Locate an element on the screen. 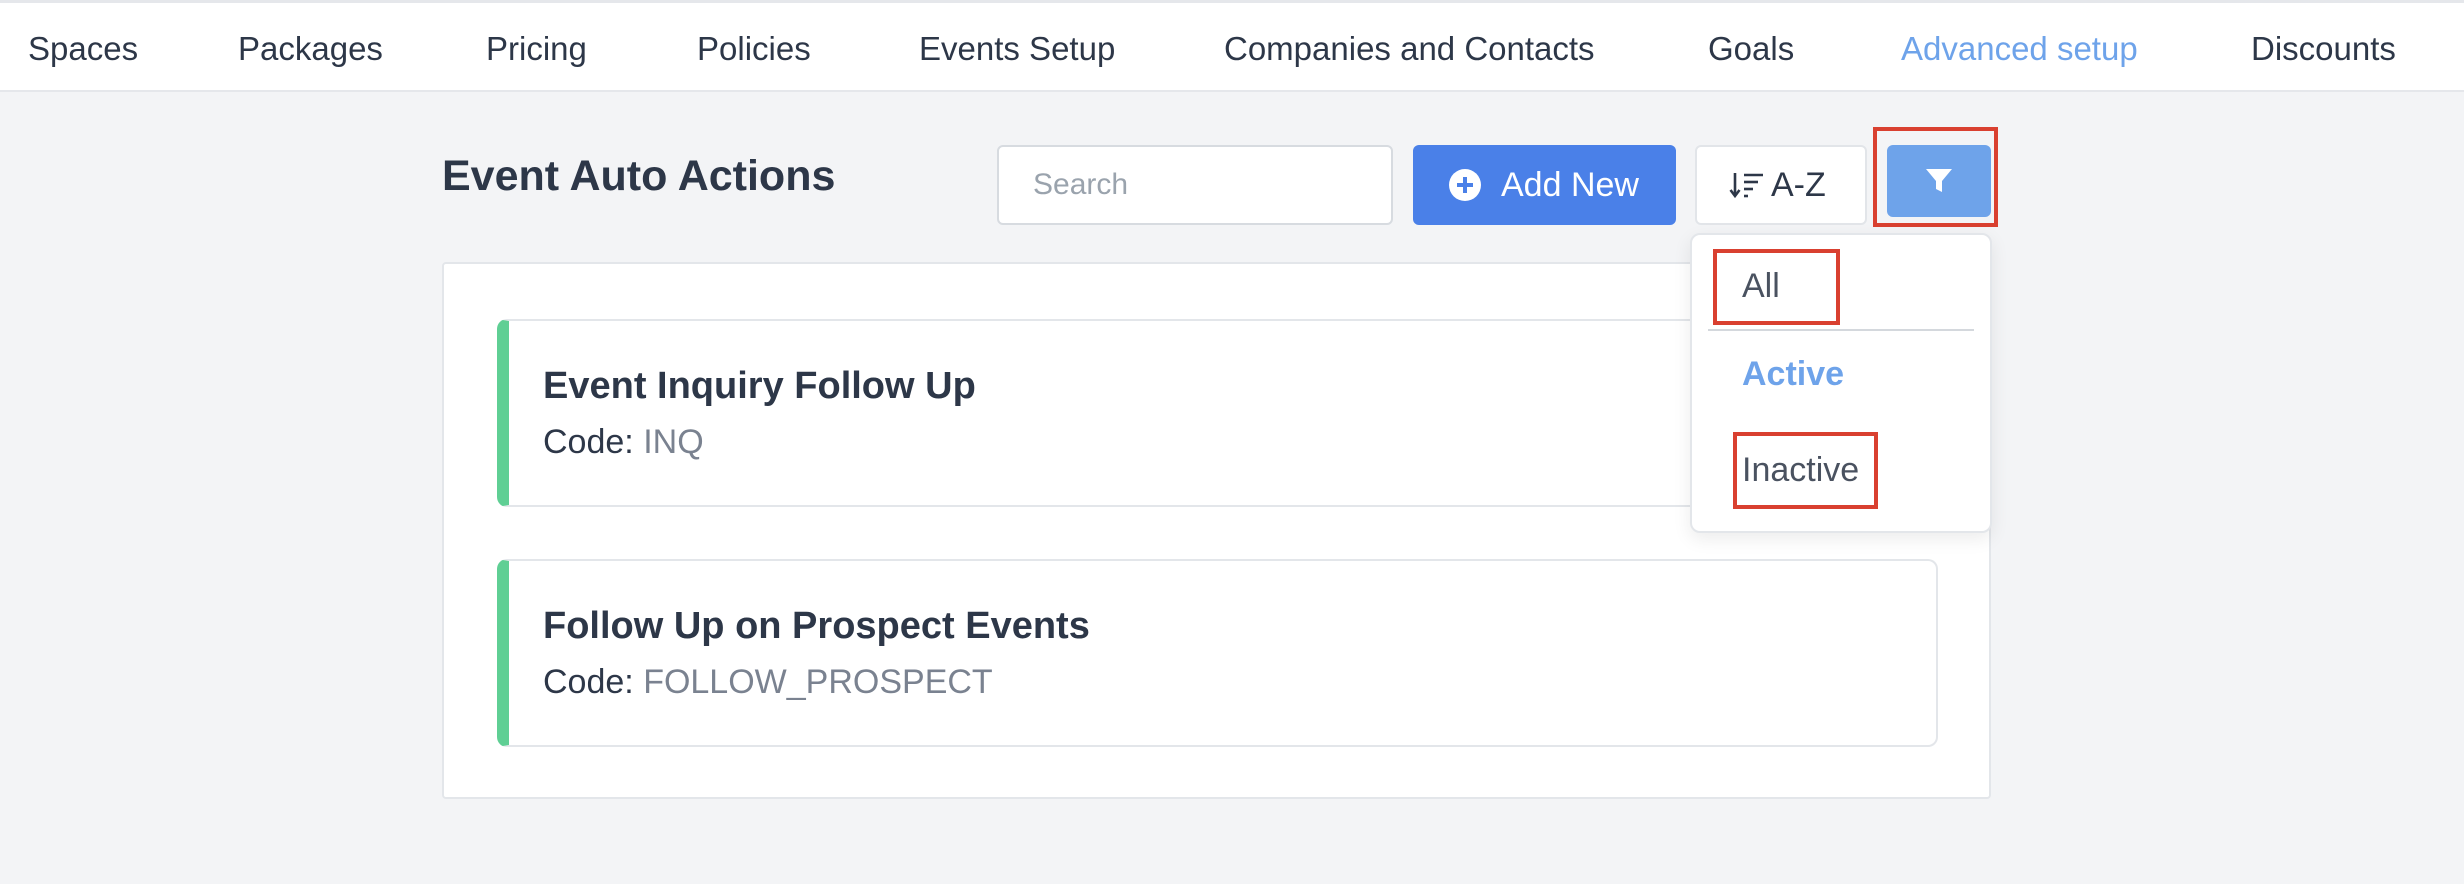 This screenshot has height=884, width=2464. filter-option-all: All is located at coordinates (1761, 286).